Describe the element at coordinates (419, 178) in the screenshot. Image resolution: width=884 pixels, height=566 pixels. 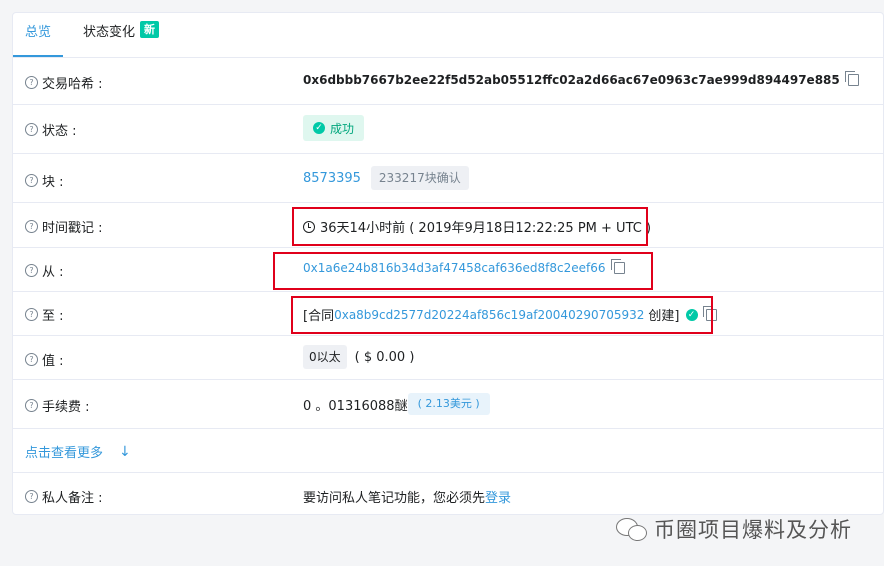
I see `block-confirmations: 233217块确认` at that location.